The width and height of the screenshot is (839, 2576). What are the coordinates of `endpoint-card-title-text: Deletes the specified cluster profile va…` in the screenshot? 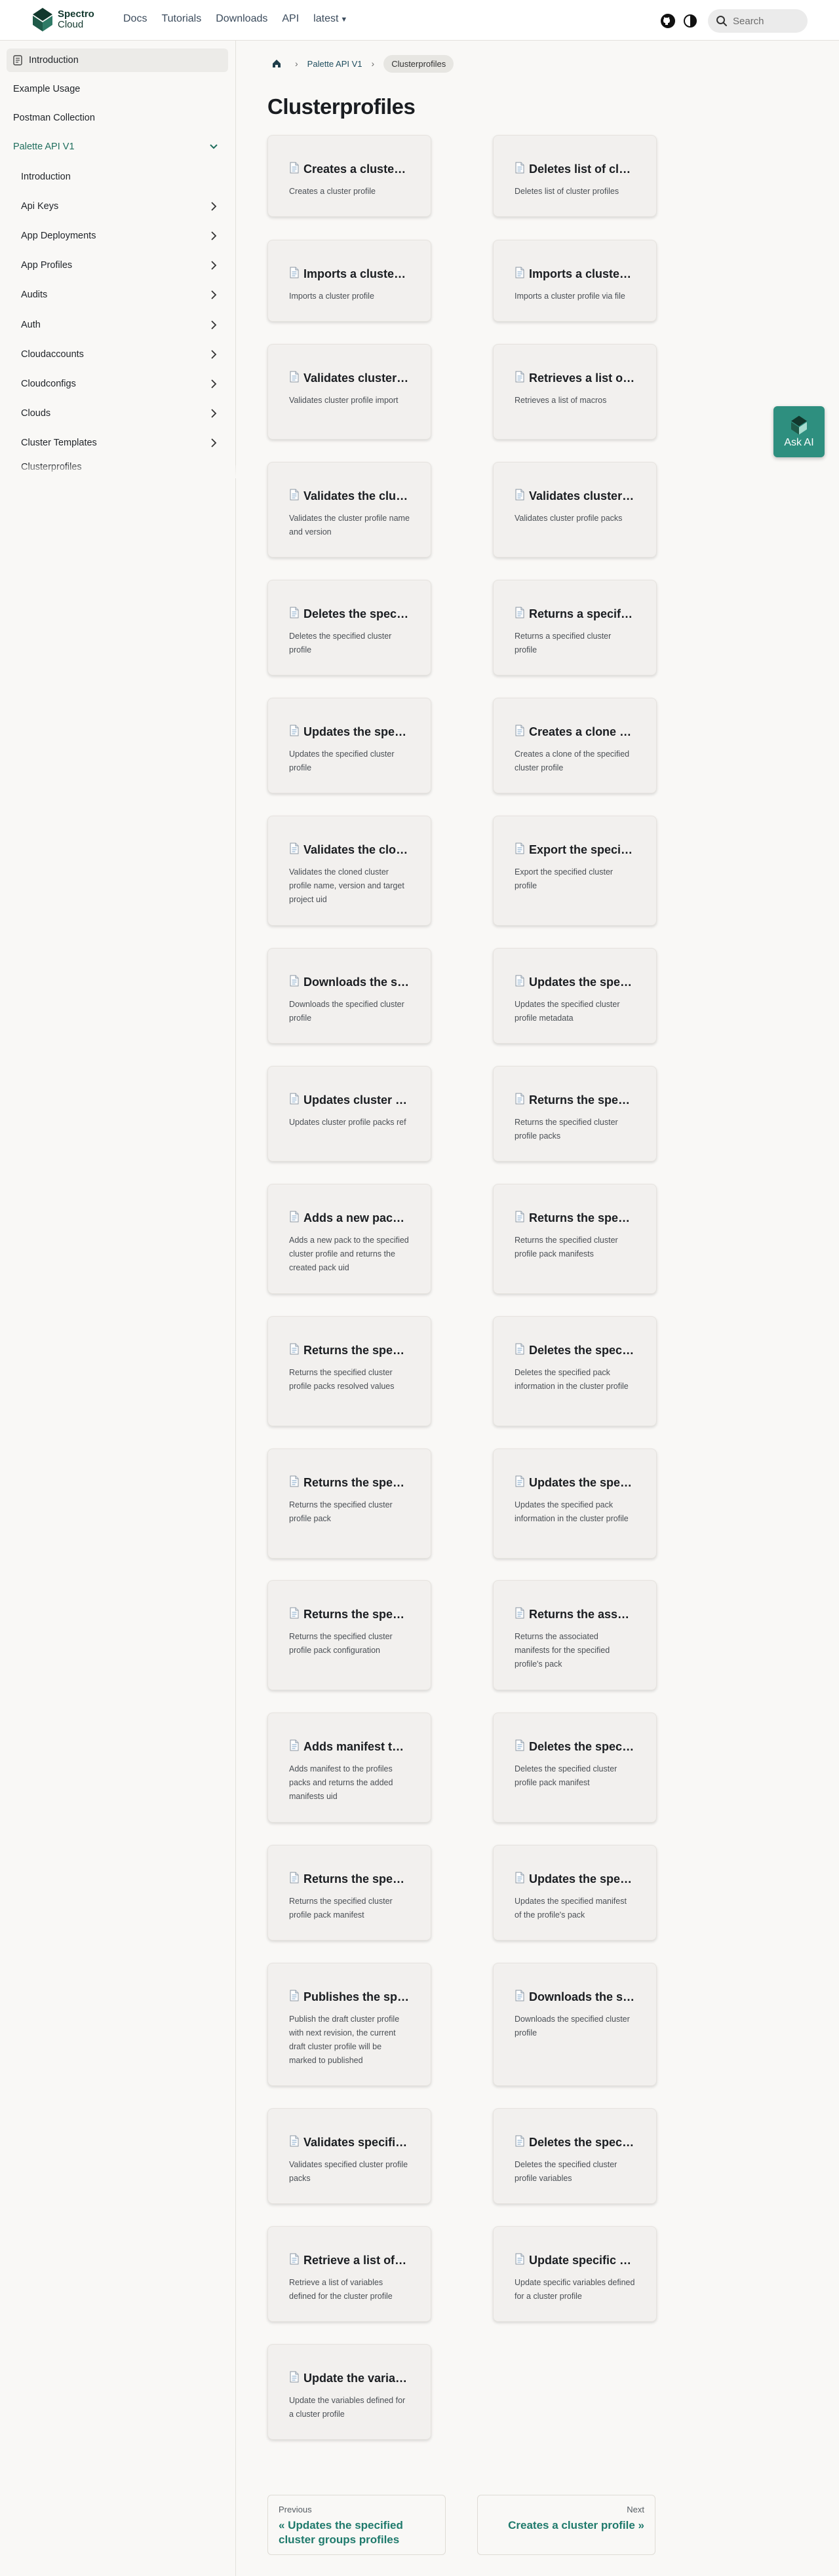 It's located at (582, 2142).